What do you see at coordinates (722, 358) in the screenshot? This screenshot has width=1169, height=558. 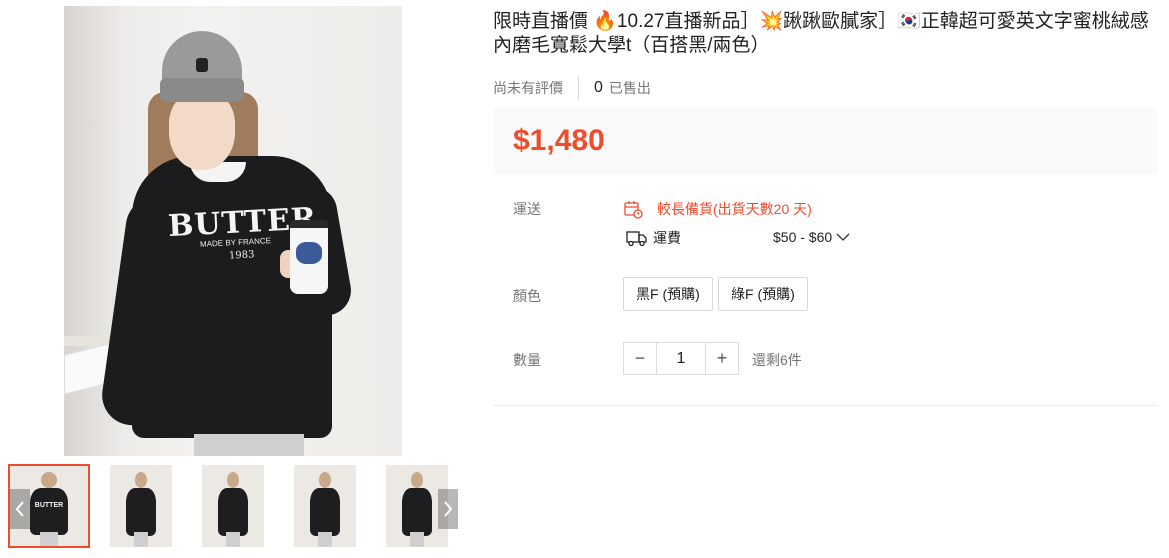 I see `quantity-increase-button: +` at bounding box center [722, 358].